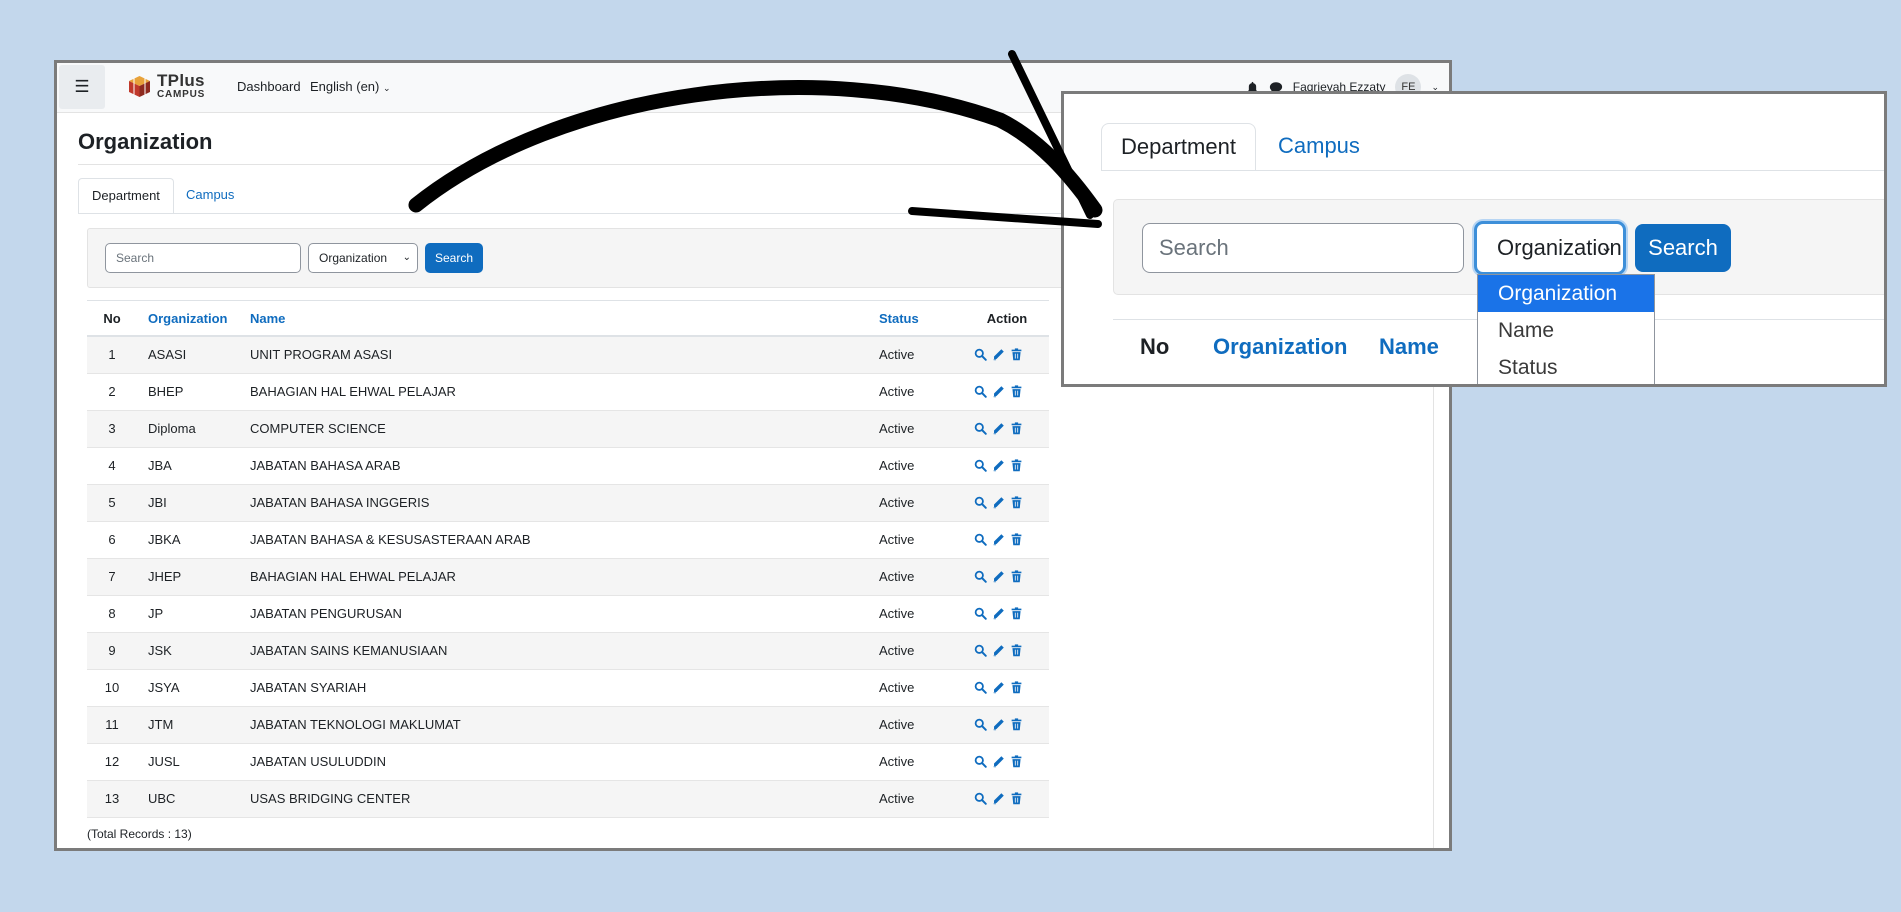  Describe the element at coordinates (355, 724) in the screenshot. I see `cell-name: JABATAN TEKNOLOGI MAKLUMAT` at that location.